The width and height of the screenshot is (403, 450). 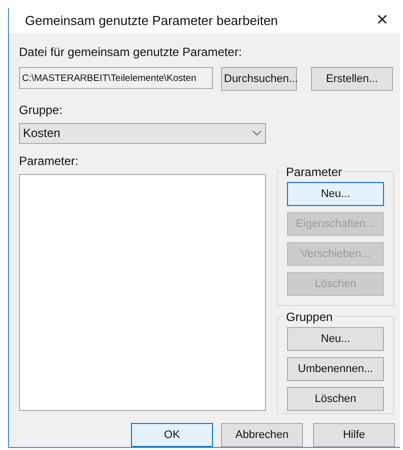 I want to click on dropdown-value: Kosten, so click(x=41, y=133).